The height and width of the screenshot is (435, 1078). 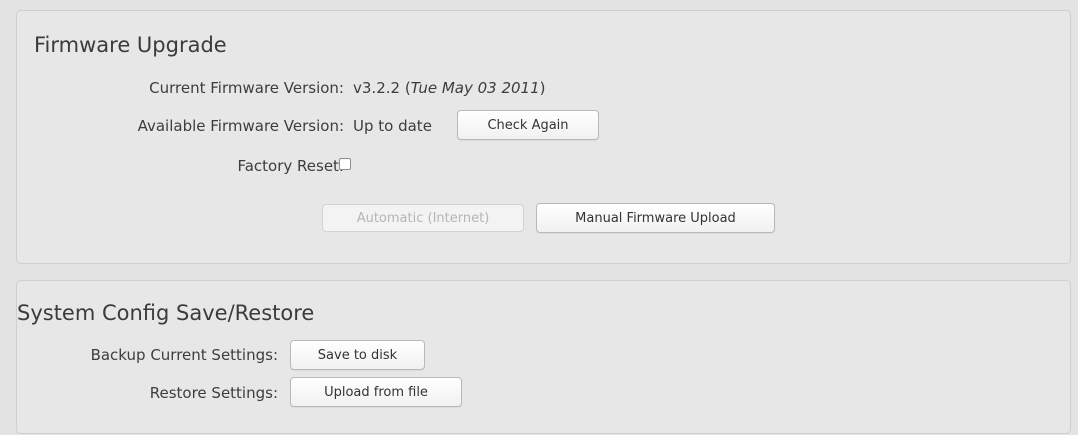 I want to click on manual-firmware-upload-button: Manual Firmware Upload, so click(x=655, y=218).